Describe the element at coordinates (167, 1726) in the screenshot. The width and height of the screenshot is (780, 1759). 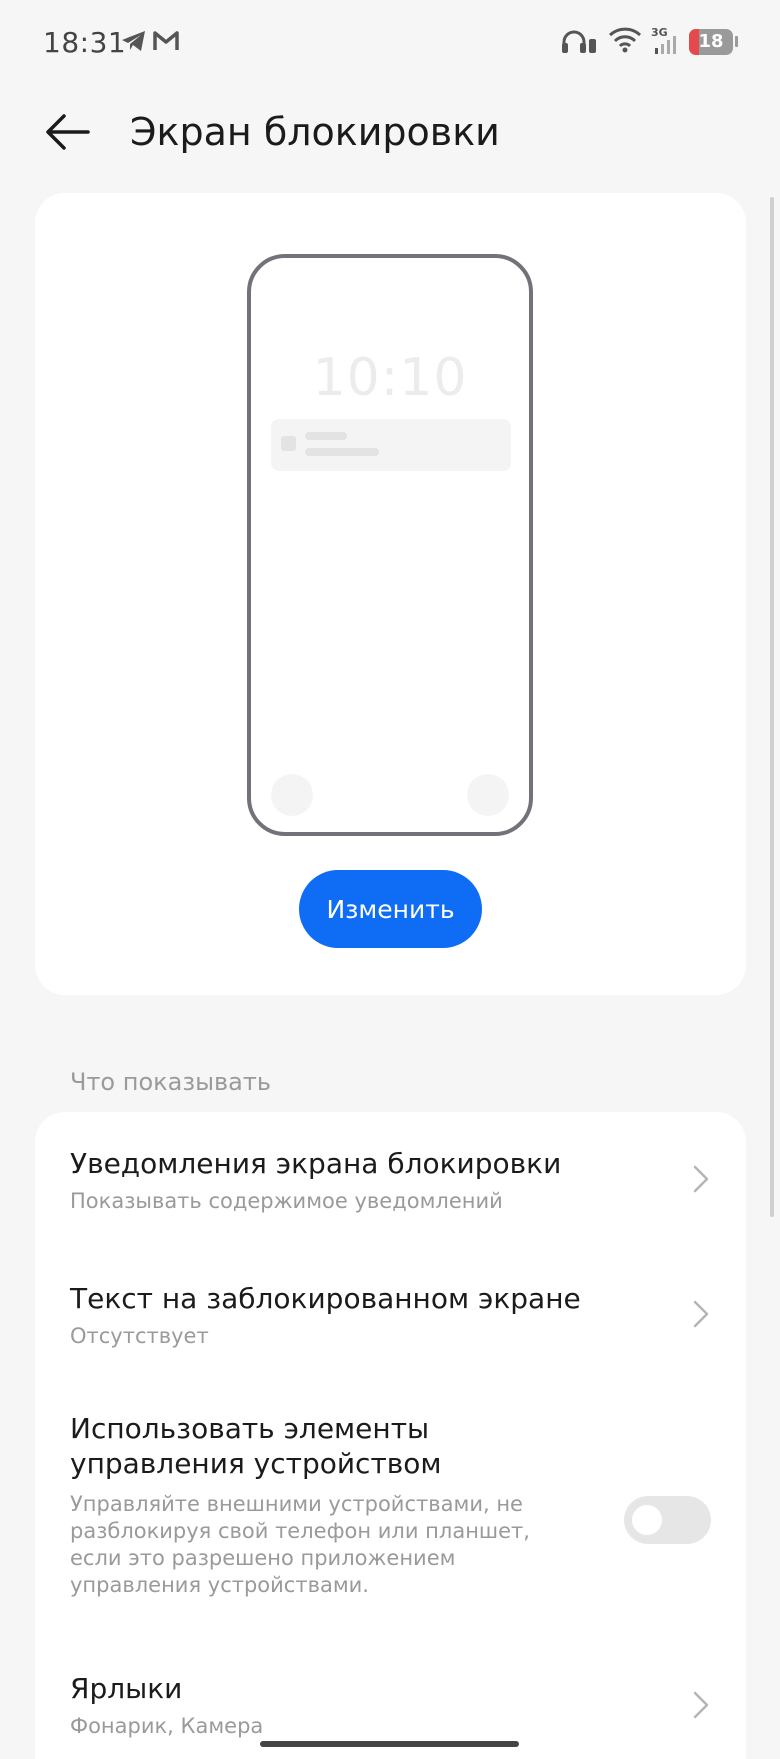
I see `setting-subtitle: Фонарик, Камера` at that location.